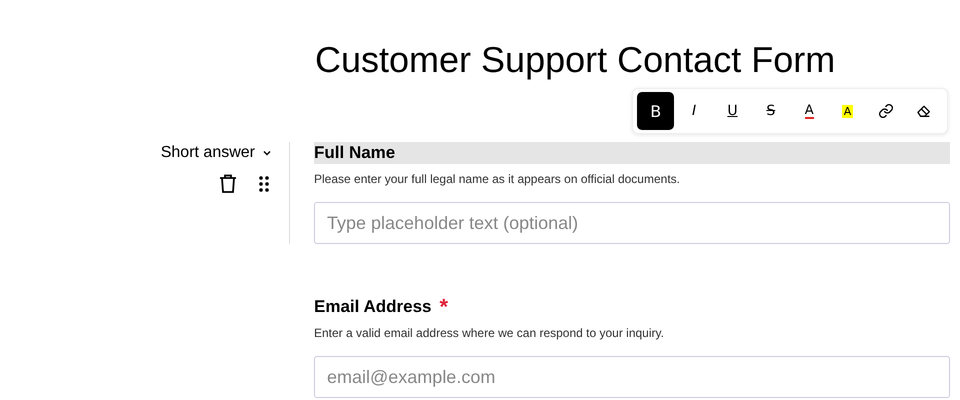 This screenshot has height=400, width=960. Describe the element at coordinates (632, 153) in the screenshot. I see `question-label: Full Name` at that location.